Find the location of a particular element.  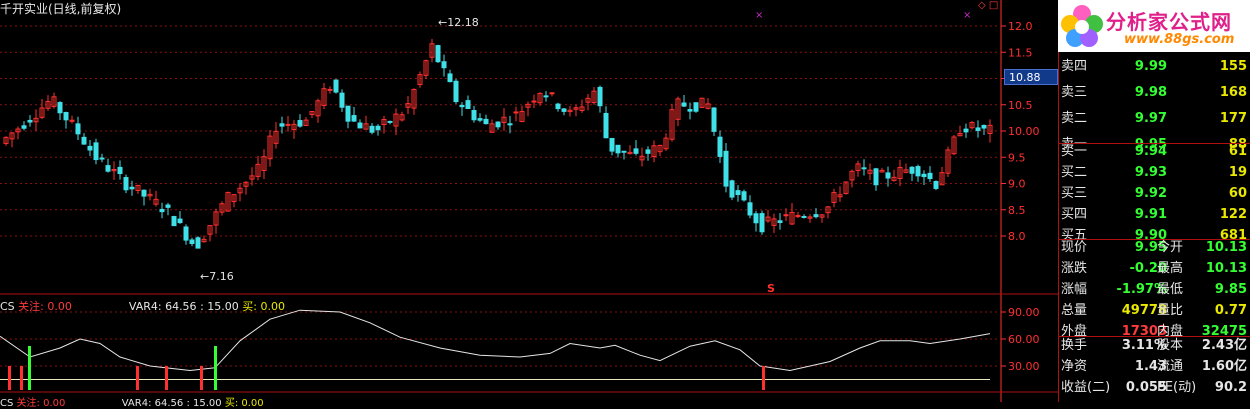

order-price: 9.97 is located at coordinates (1150, 118).